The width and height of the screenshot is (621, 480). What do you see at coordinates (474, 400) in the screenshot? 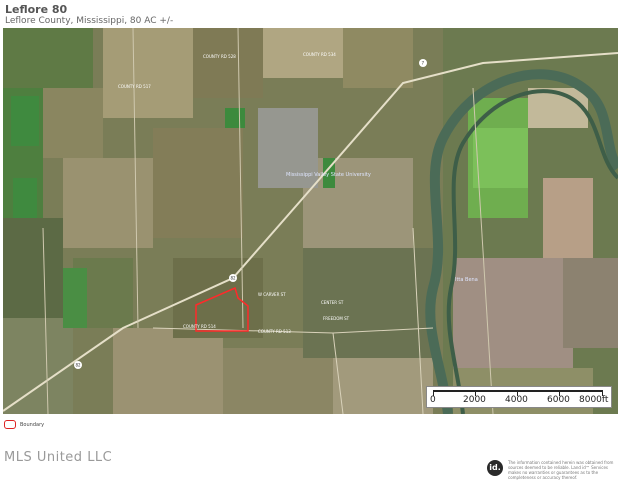
I see `scale-label-2000: 2000` at bounding box center [474, 400].